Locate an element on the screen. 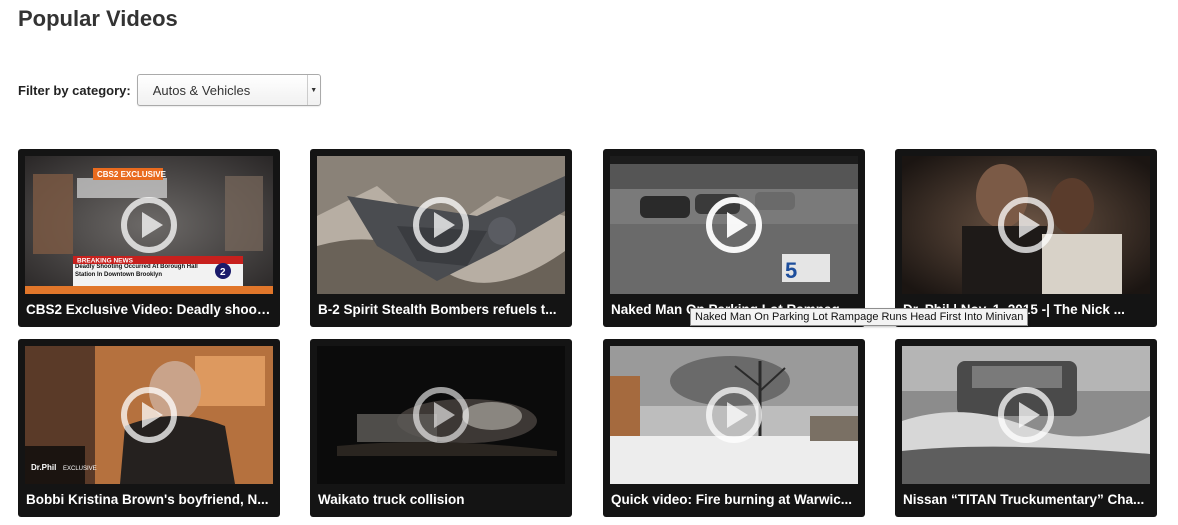 Image resolution: width=1178 pixels, height=525 pixels. video-thumbnail: 5 is located at coordinates (734, 225).